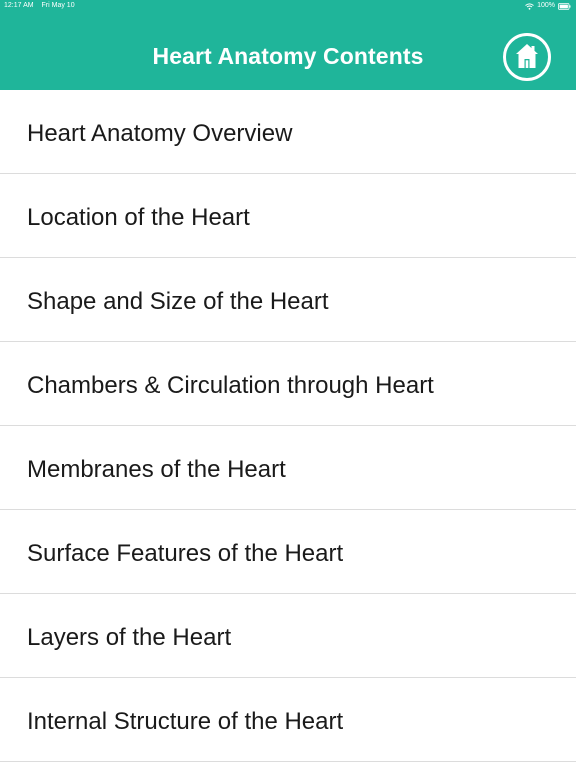  I want to click on status-bar: 12:17 AM Fri May 10 100%, so click(288, 6).